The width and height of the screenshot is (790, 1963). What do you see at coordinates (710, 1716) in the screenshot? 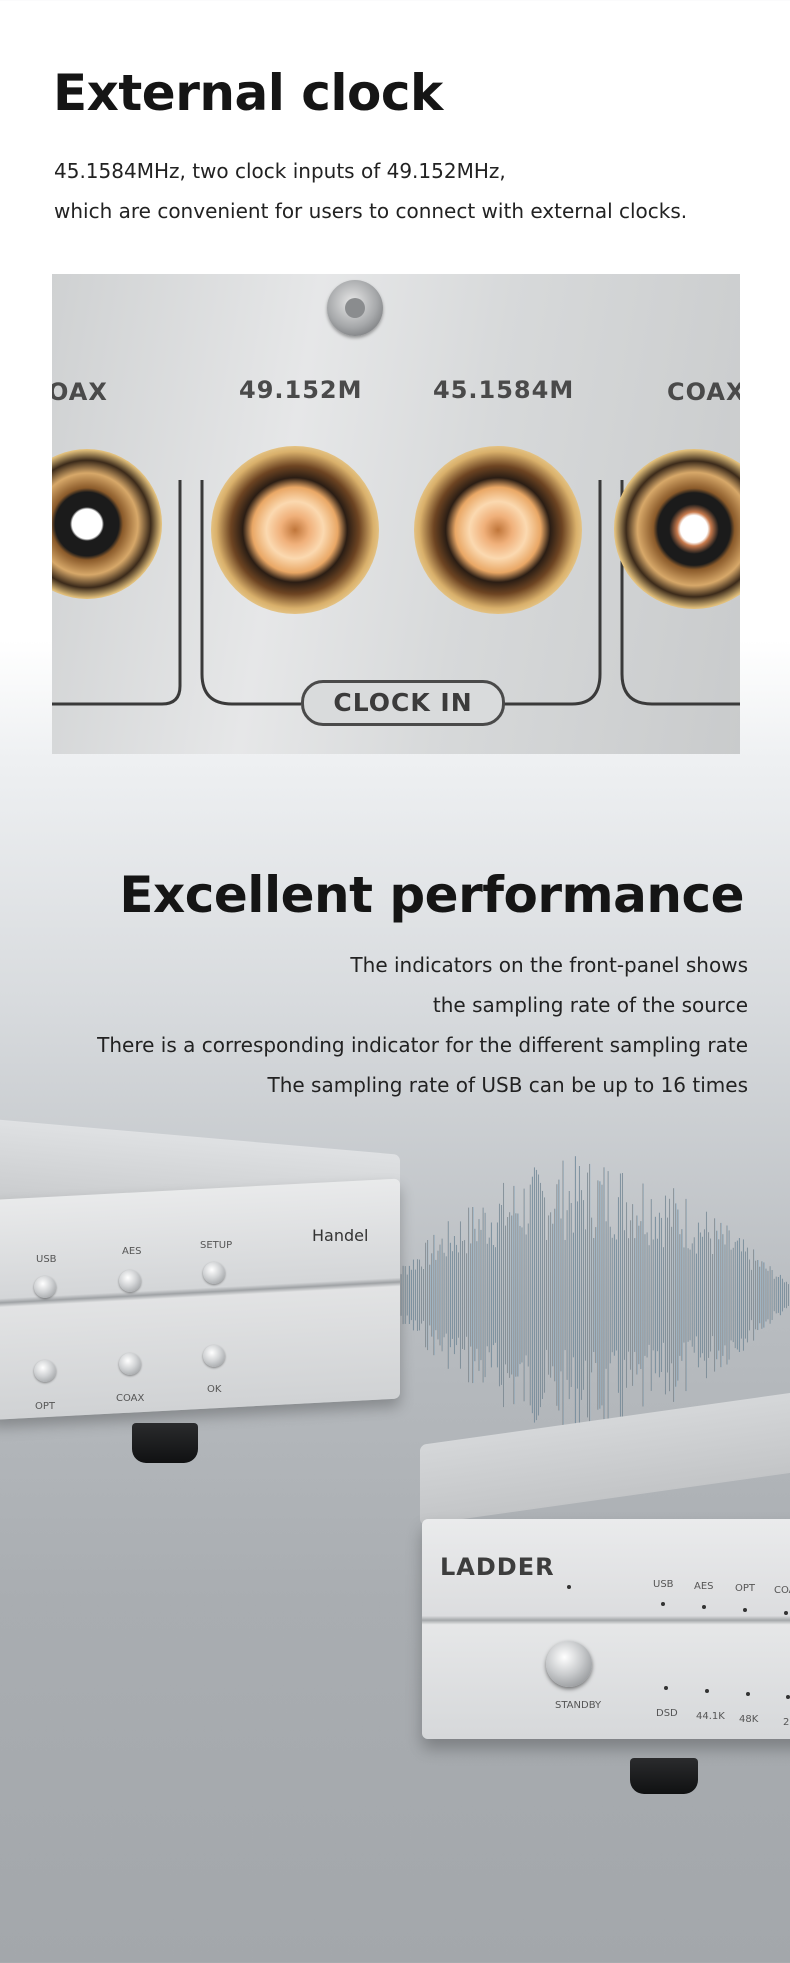
I see `indicator-label-44-1k: 44.1K` at bounding box center [710, 1716].